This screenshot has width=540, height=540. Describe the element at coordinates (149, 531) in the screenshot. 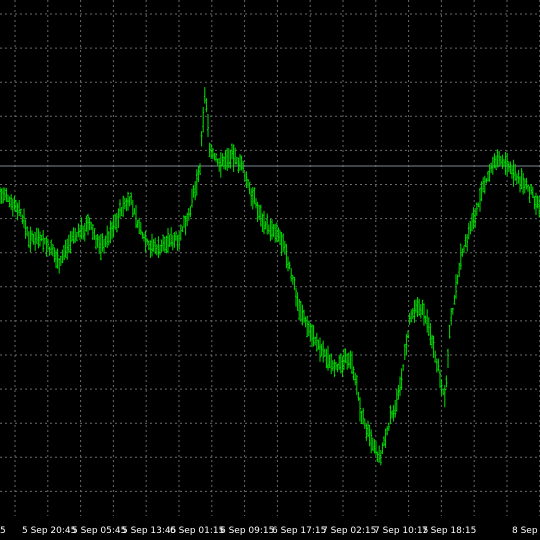

I see `x-tick-label: 5 Sep 13:45` at that location.